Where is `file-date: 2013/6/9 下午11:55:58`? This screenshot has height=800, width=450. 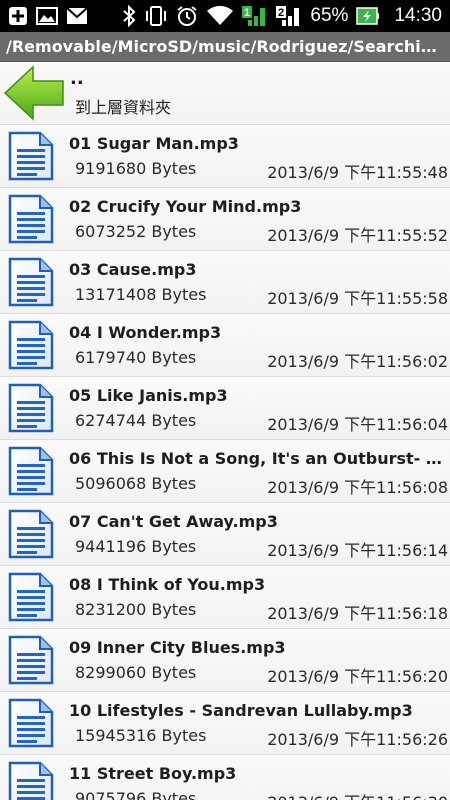 file-date: 2013/6/9 下午11:55:58 is located at coordinates (357, 298).